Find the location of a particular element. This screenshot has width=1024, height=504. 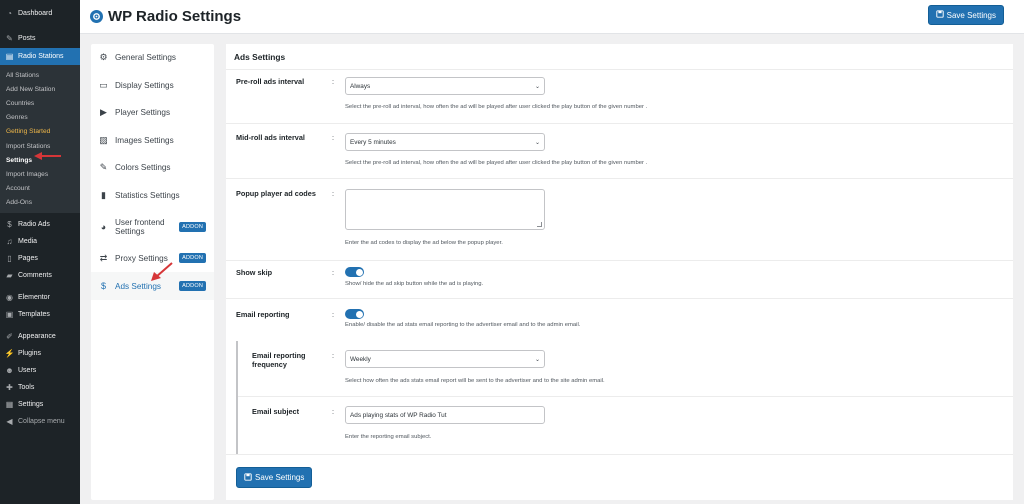

sidebar-item-radio-stations: ▤ Radio Stations is located at coordinates (40, 56).